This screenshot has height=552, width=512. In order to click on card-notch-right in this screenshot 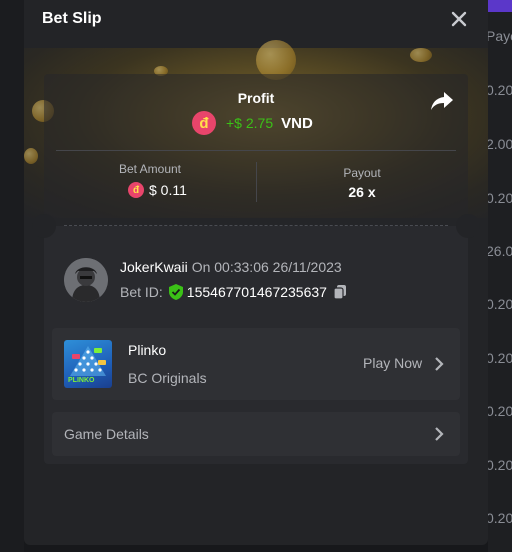, I will do `click(468, 226)`.